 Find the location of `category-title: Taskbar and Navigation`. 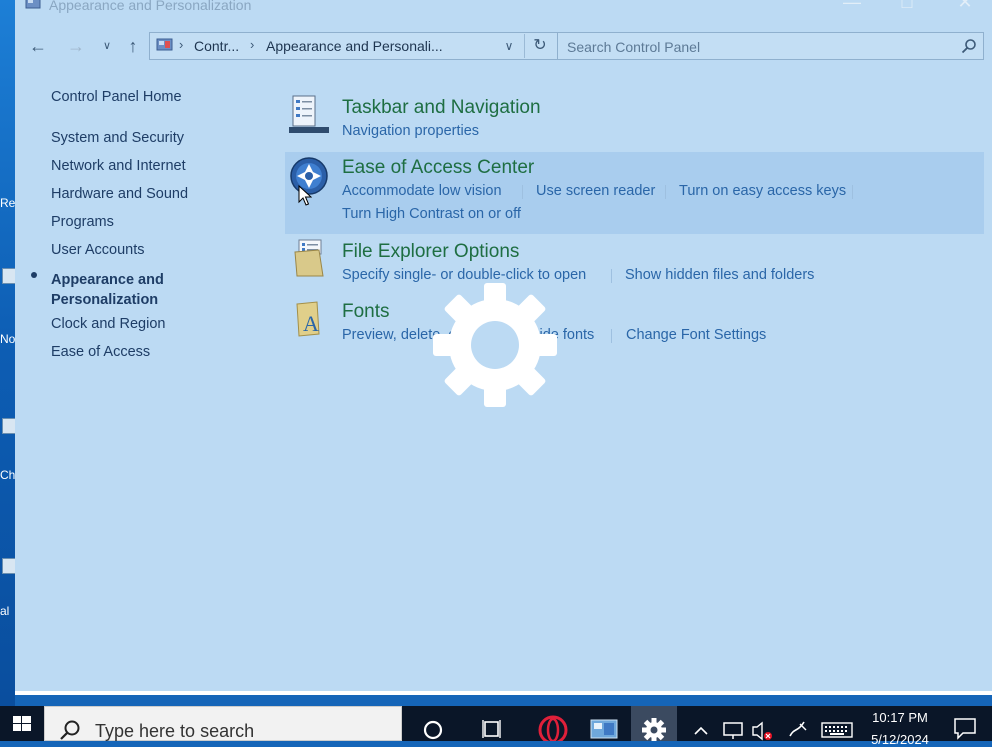

category-title: Taskbar and Navigation is located at coordinates (441, 108).